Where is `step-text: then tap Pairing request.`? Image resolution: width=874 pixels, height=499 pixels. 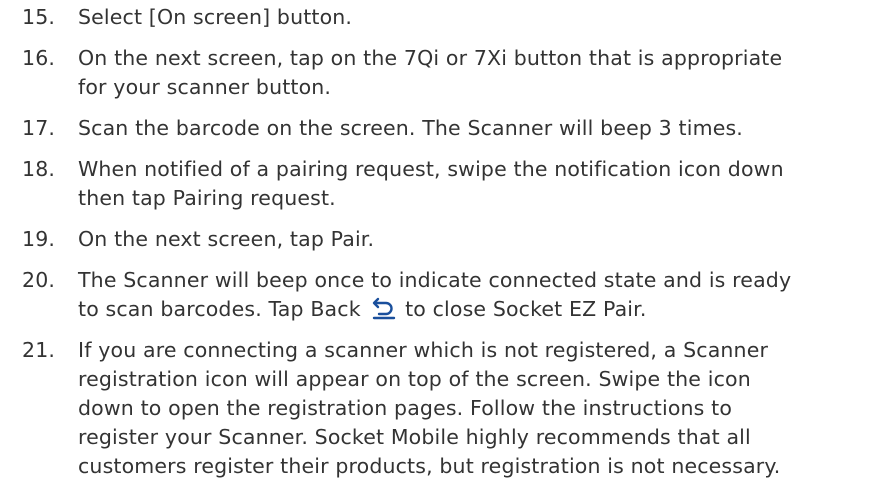
step-text: then tap Pairing request. is located at coordinates (207, 198).